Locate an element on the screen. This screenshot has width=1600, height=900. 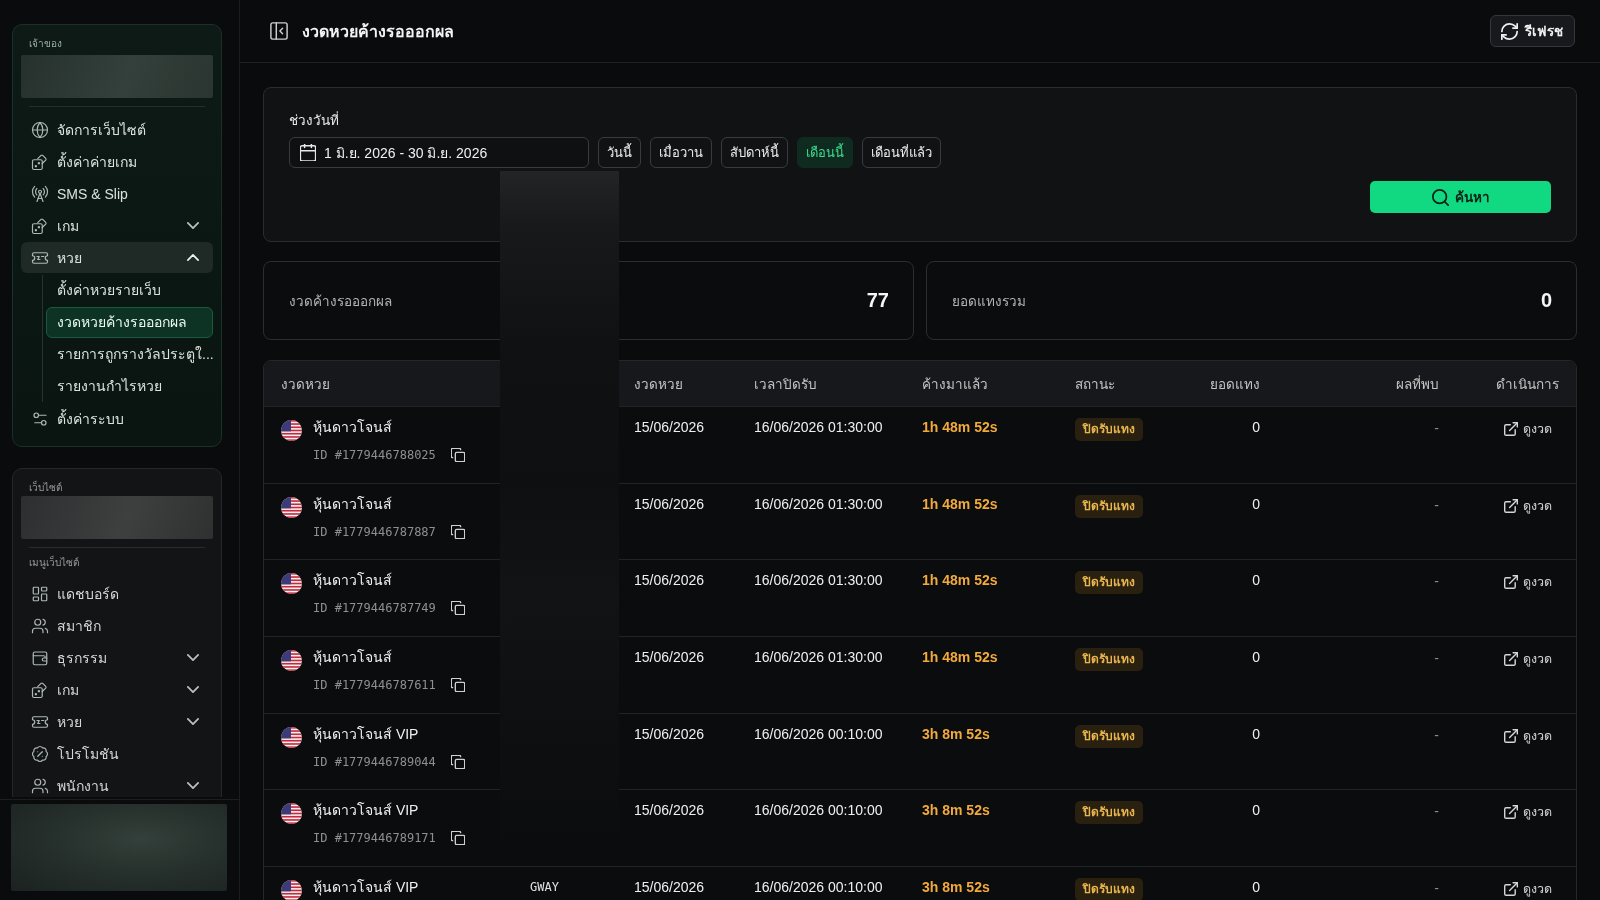
section-label: เว็บไซต์ is located at coordinates (45, 488).